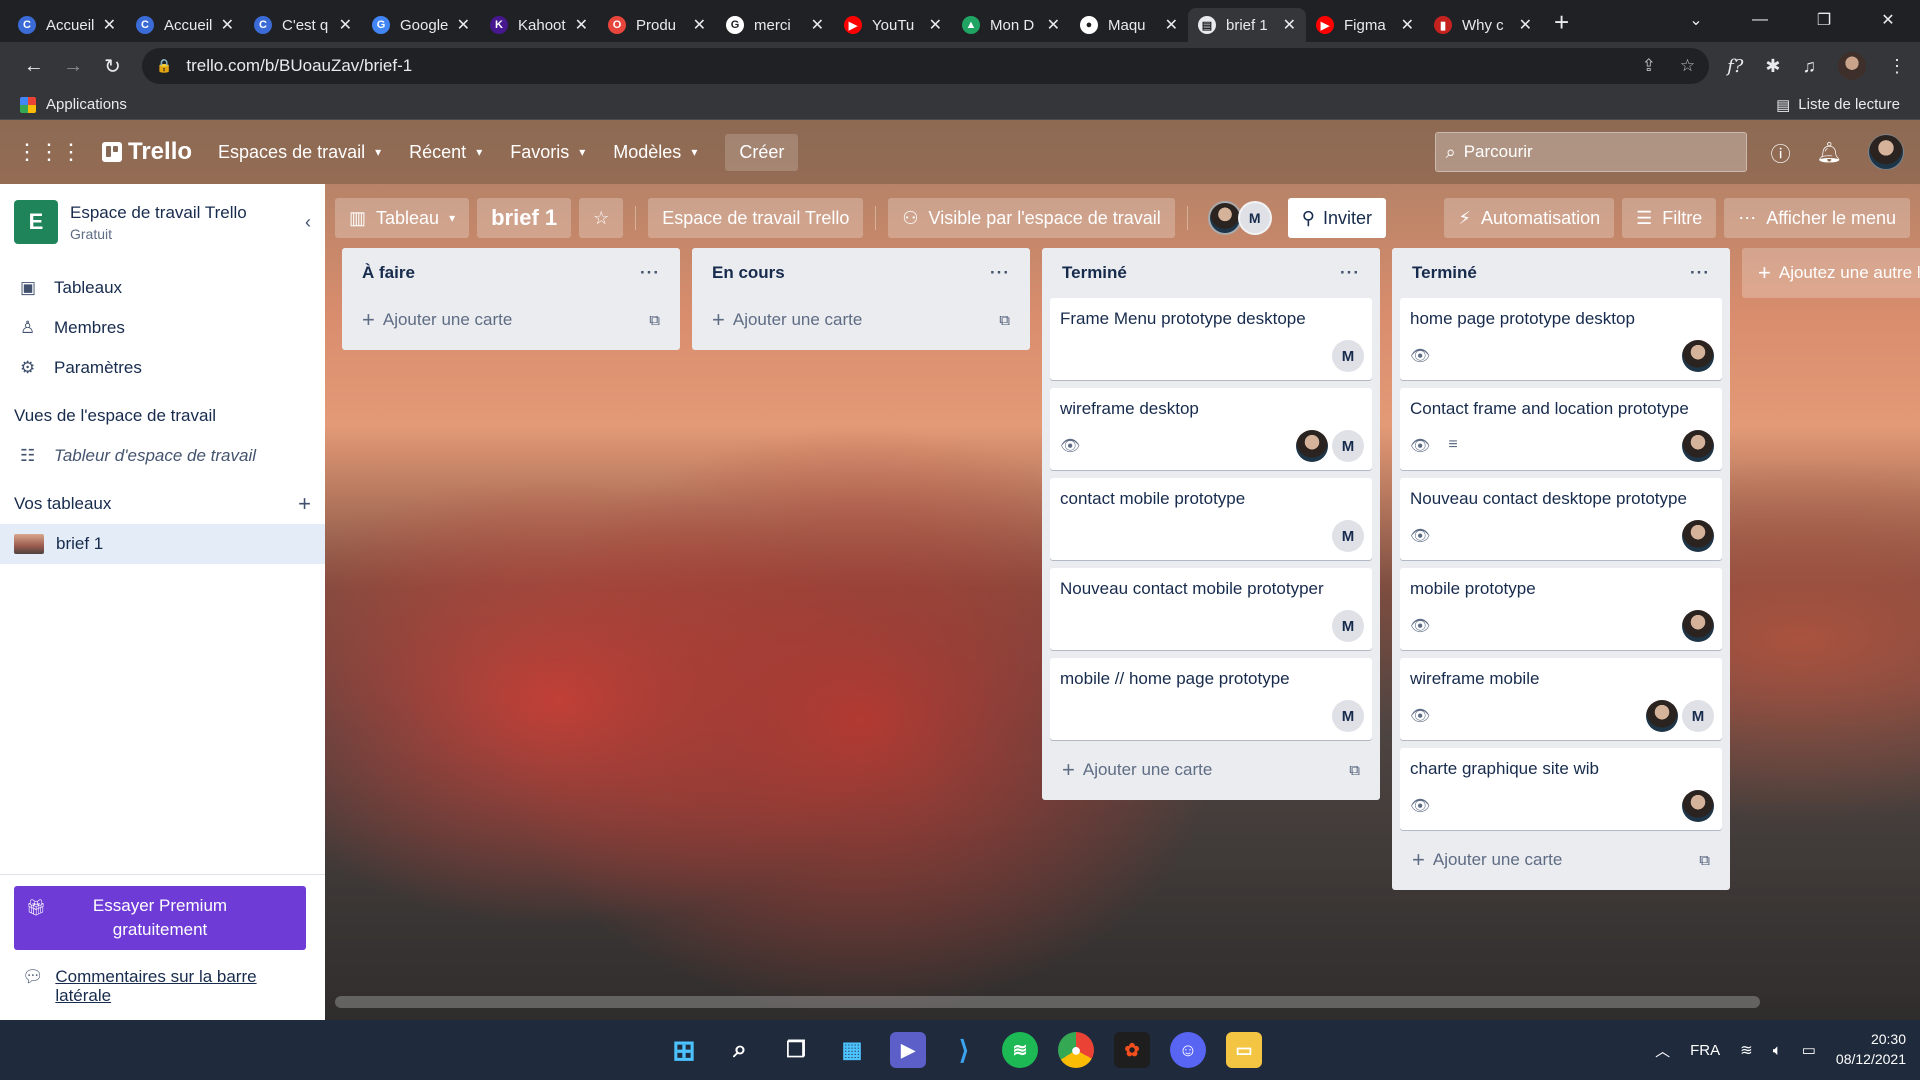 The height and width of the screenshot is (1080, 1920). What do you see at coordinates (1247, 25) in the screenshot?
I see `browser-tab: ▤ brief 1 ✕` at bounding box center [1247, 25].